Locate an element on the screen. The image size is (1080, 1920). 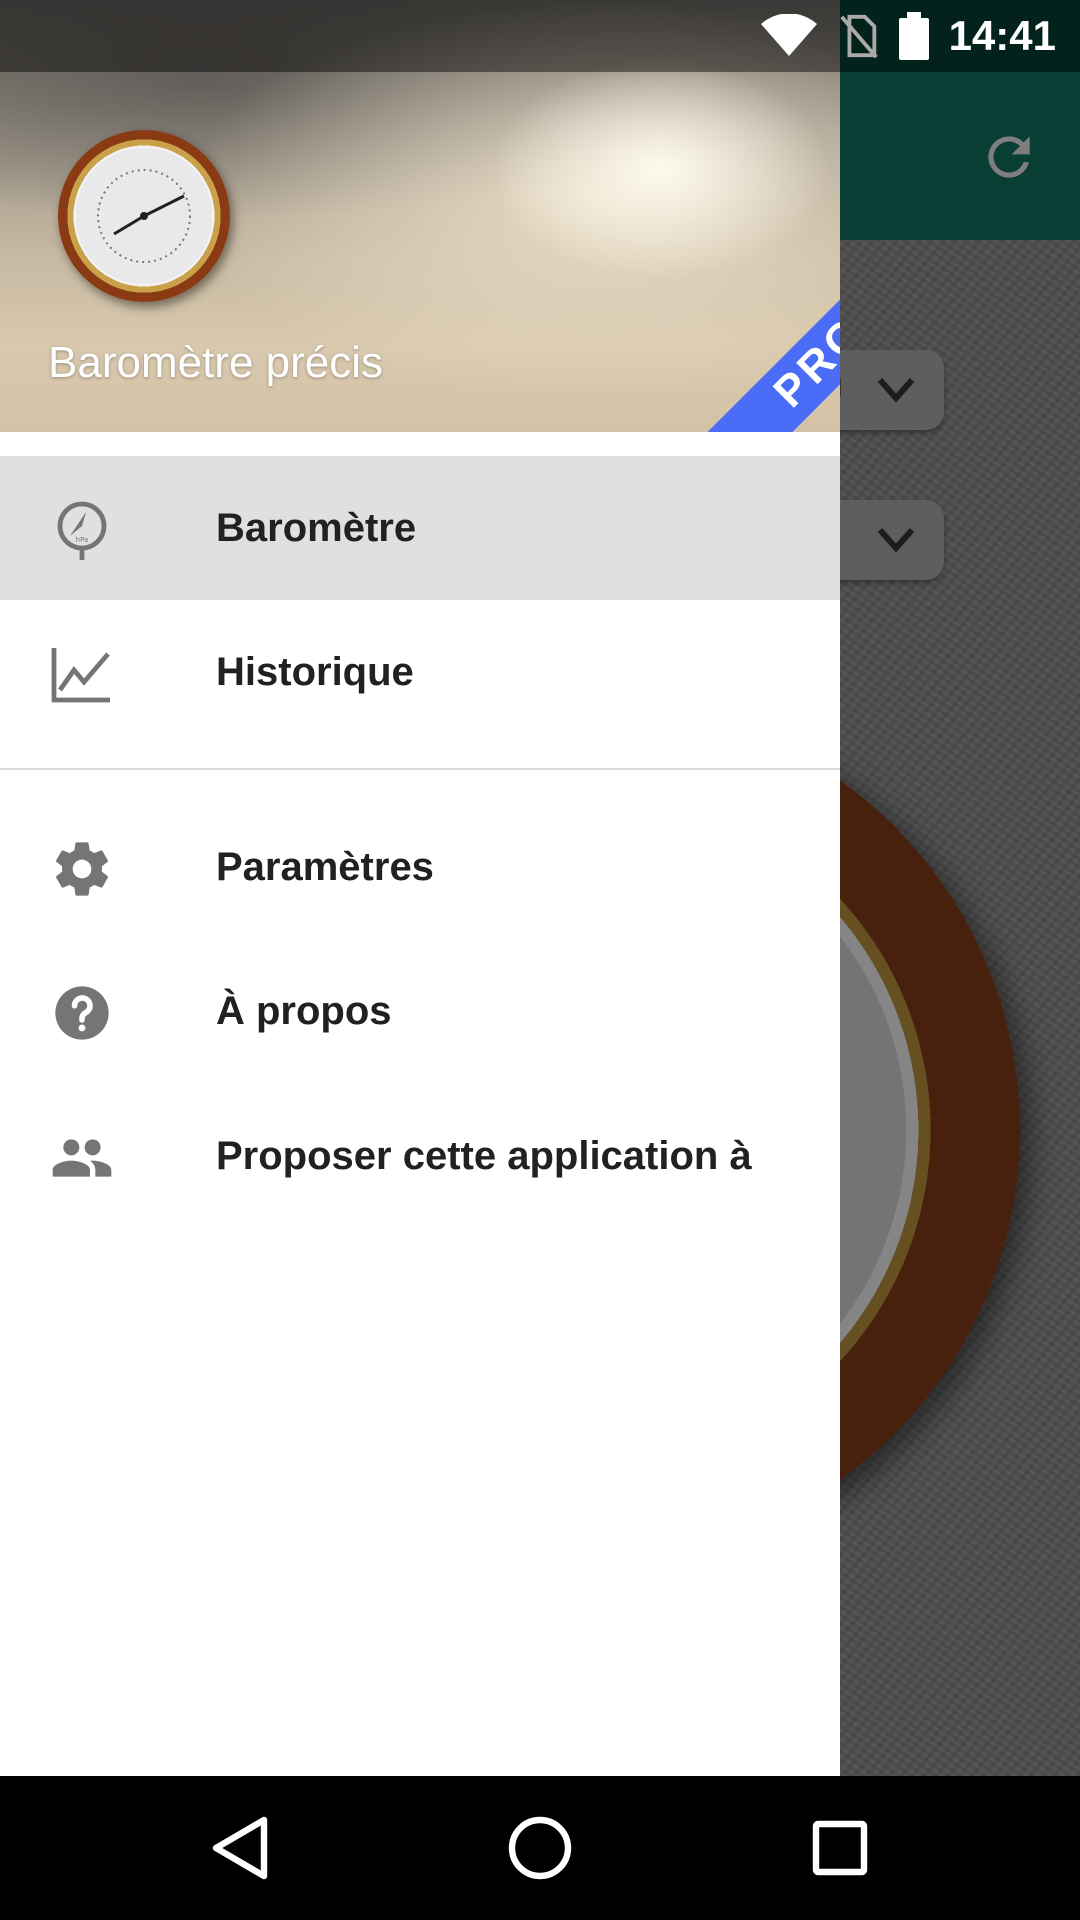
menu-item-label: Paramètres is located at coordinates (325, 867).